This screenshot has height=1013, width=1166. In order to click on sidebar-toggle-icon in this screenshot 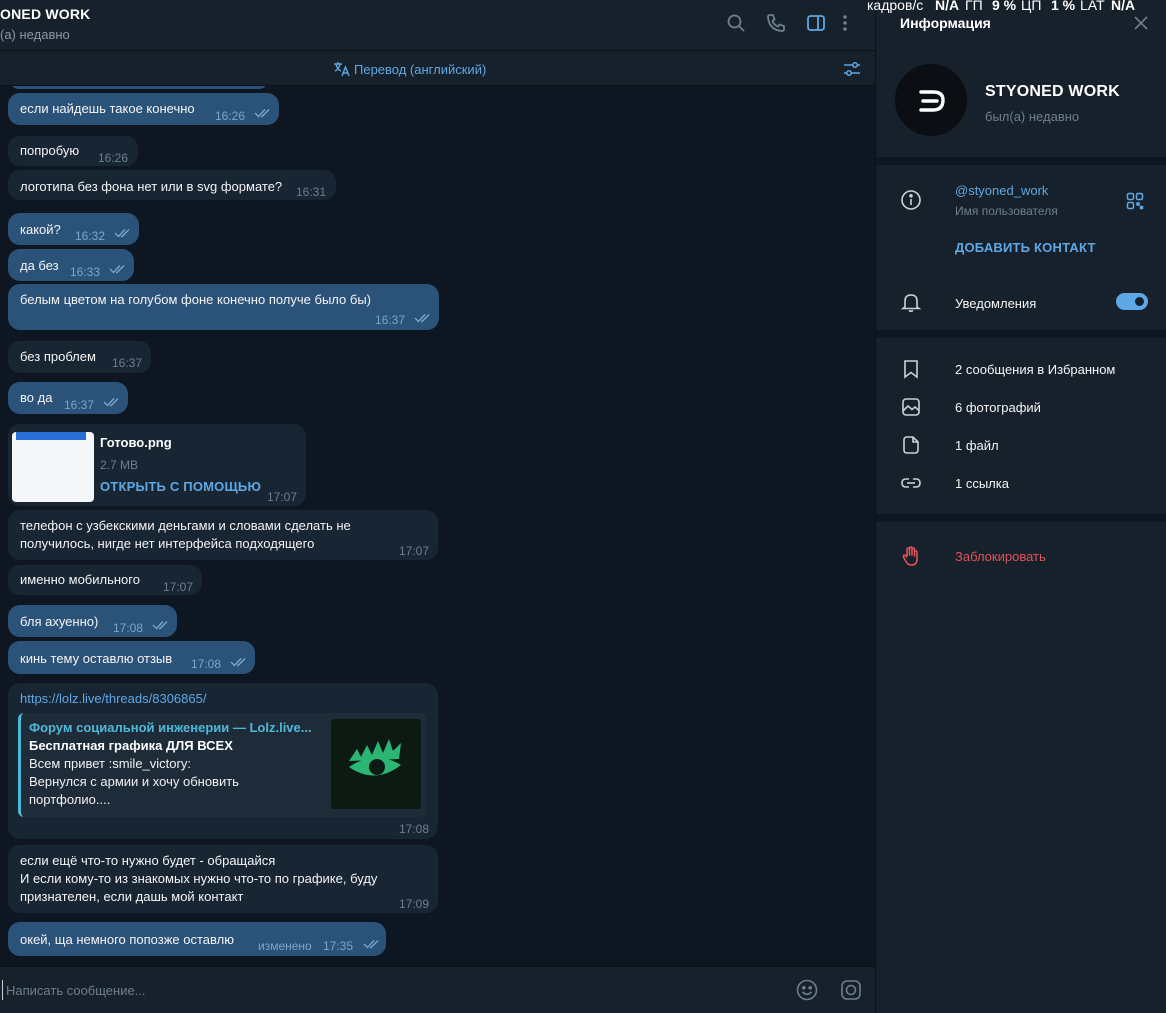, I will do `click(816, 23)`.